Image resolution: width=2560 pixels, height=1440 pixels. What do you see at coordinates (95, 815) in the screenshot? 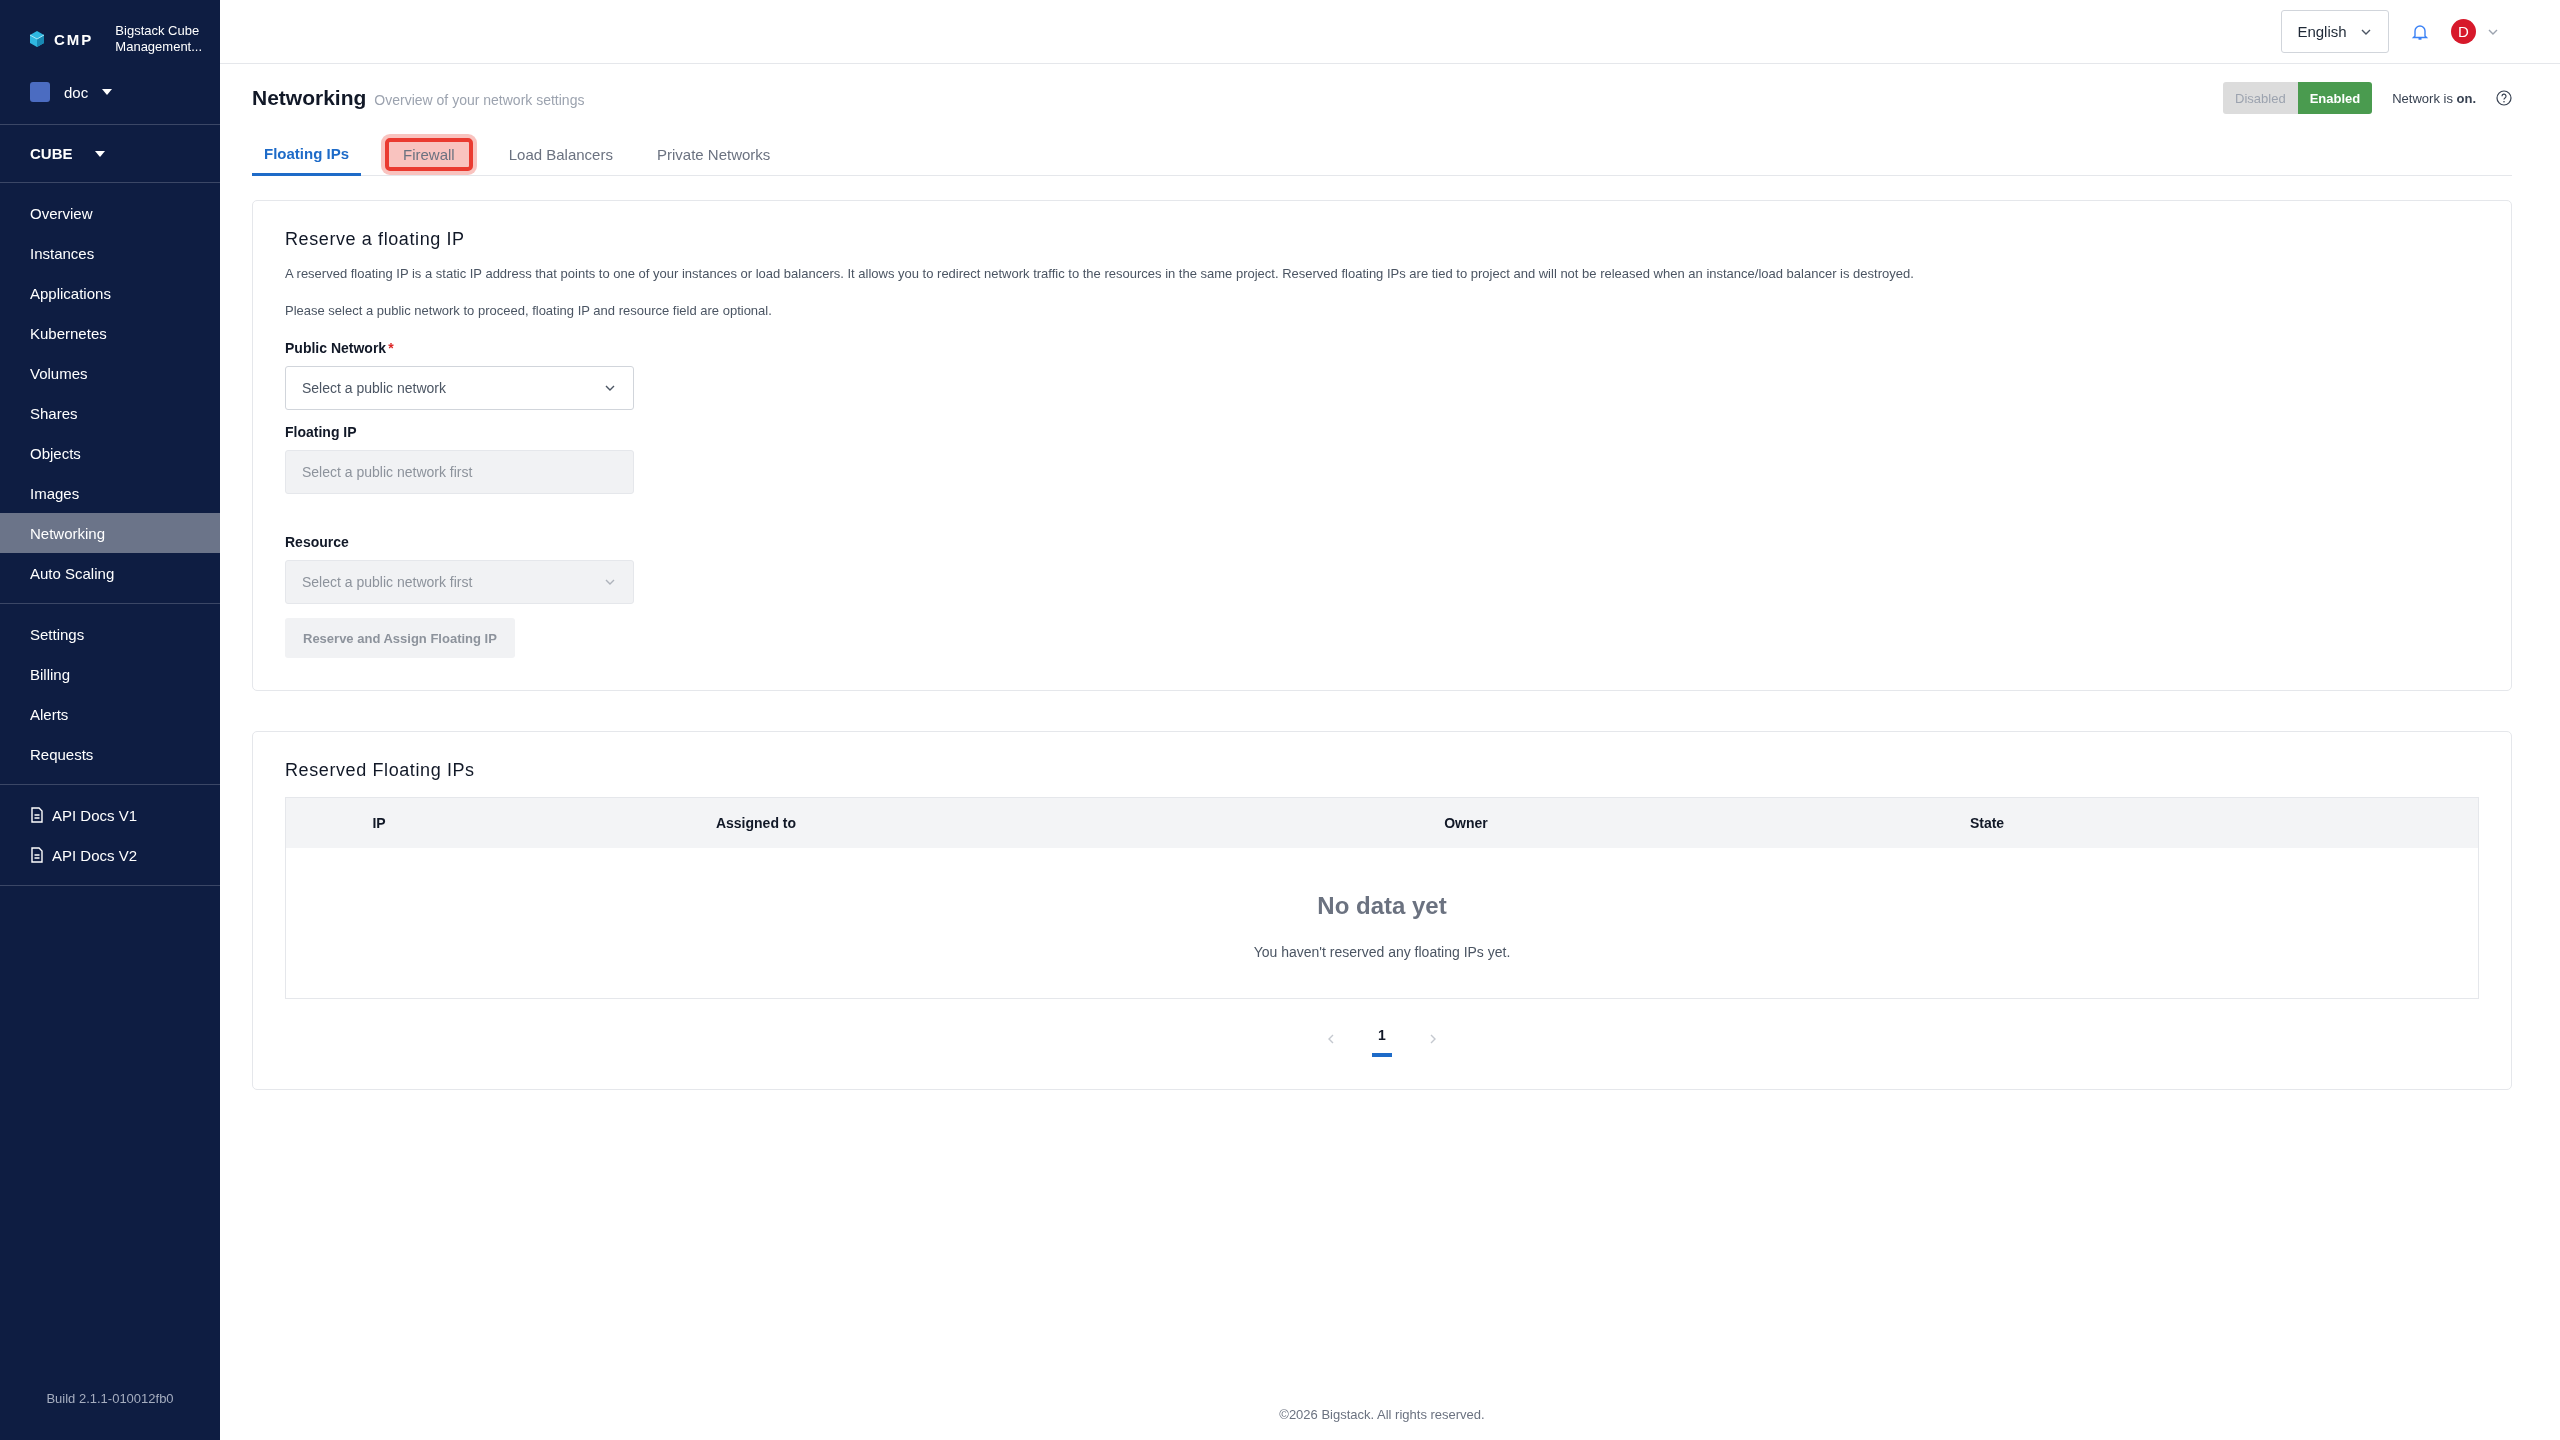
I see `docs-label: API Docs V1` at bounding box center [95, 815].